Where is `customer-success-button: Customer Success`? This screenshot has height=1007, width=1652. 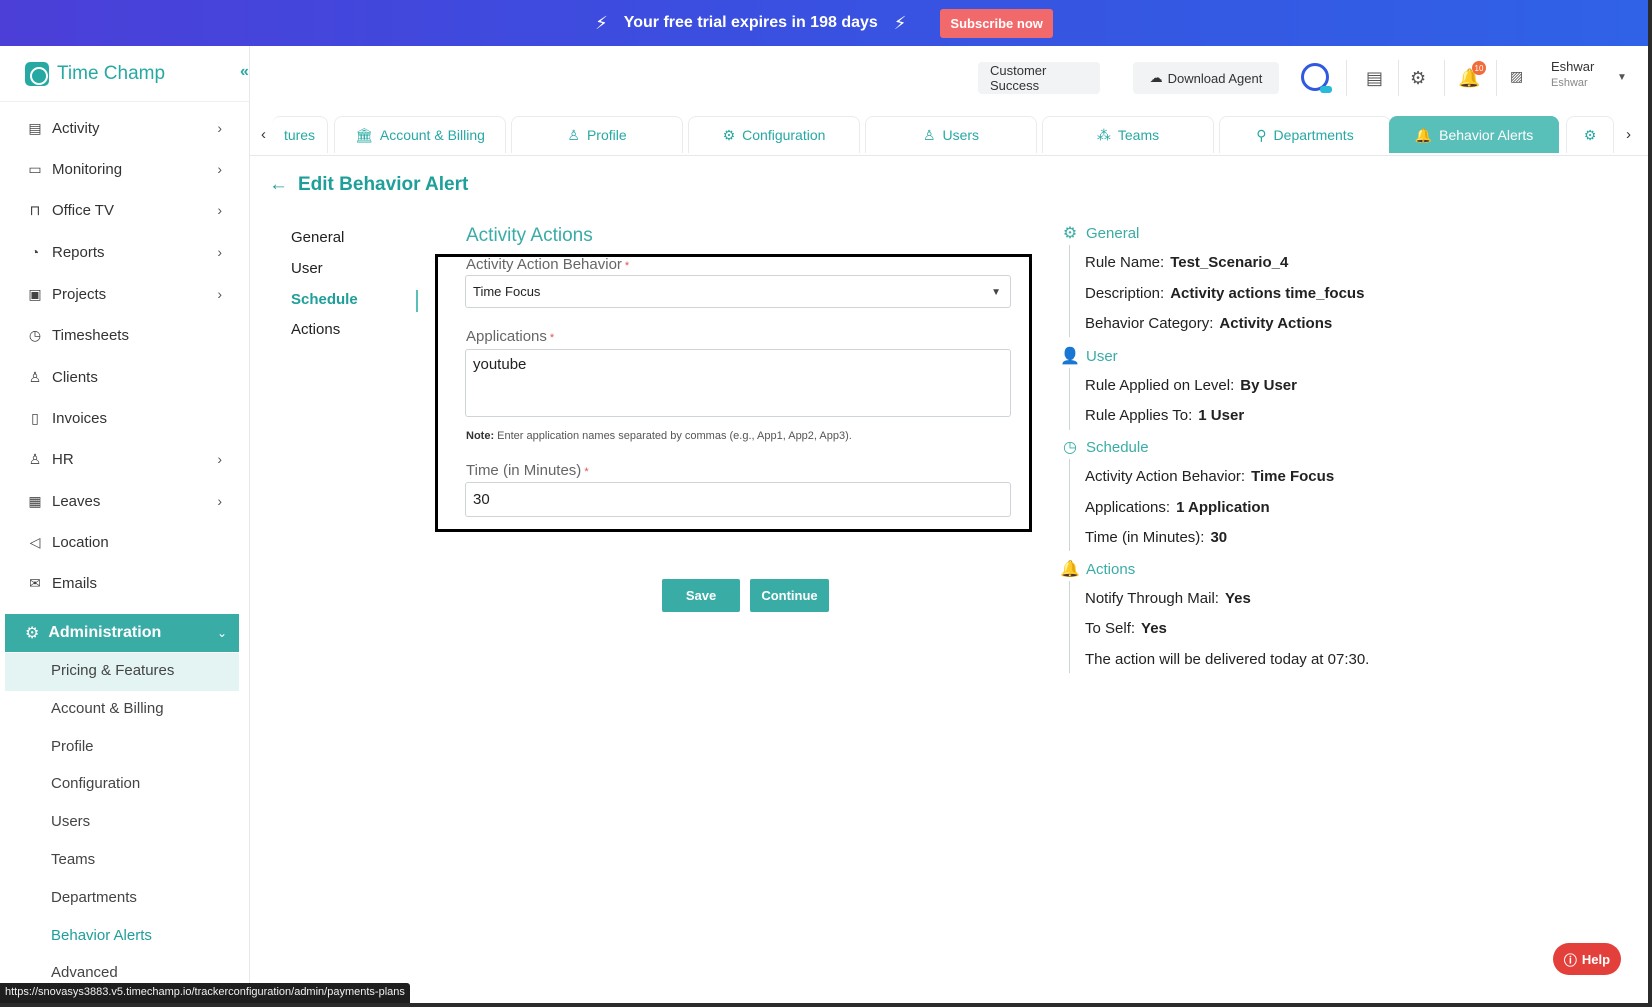 customer-success-button: Customer Success is located at coordinates (1039, 78).